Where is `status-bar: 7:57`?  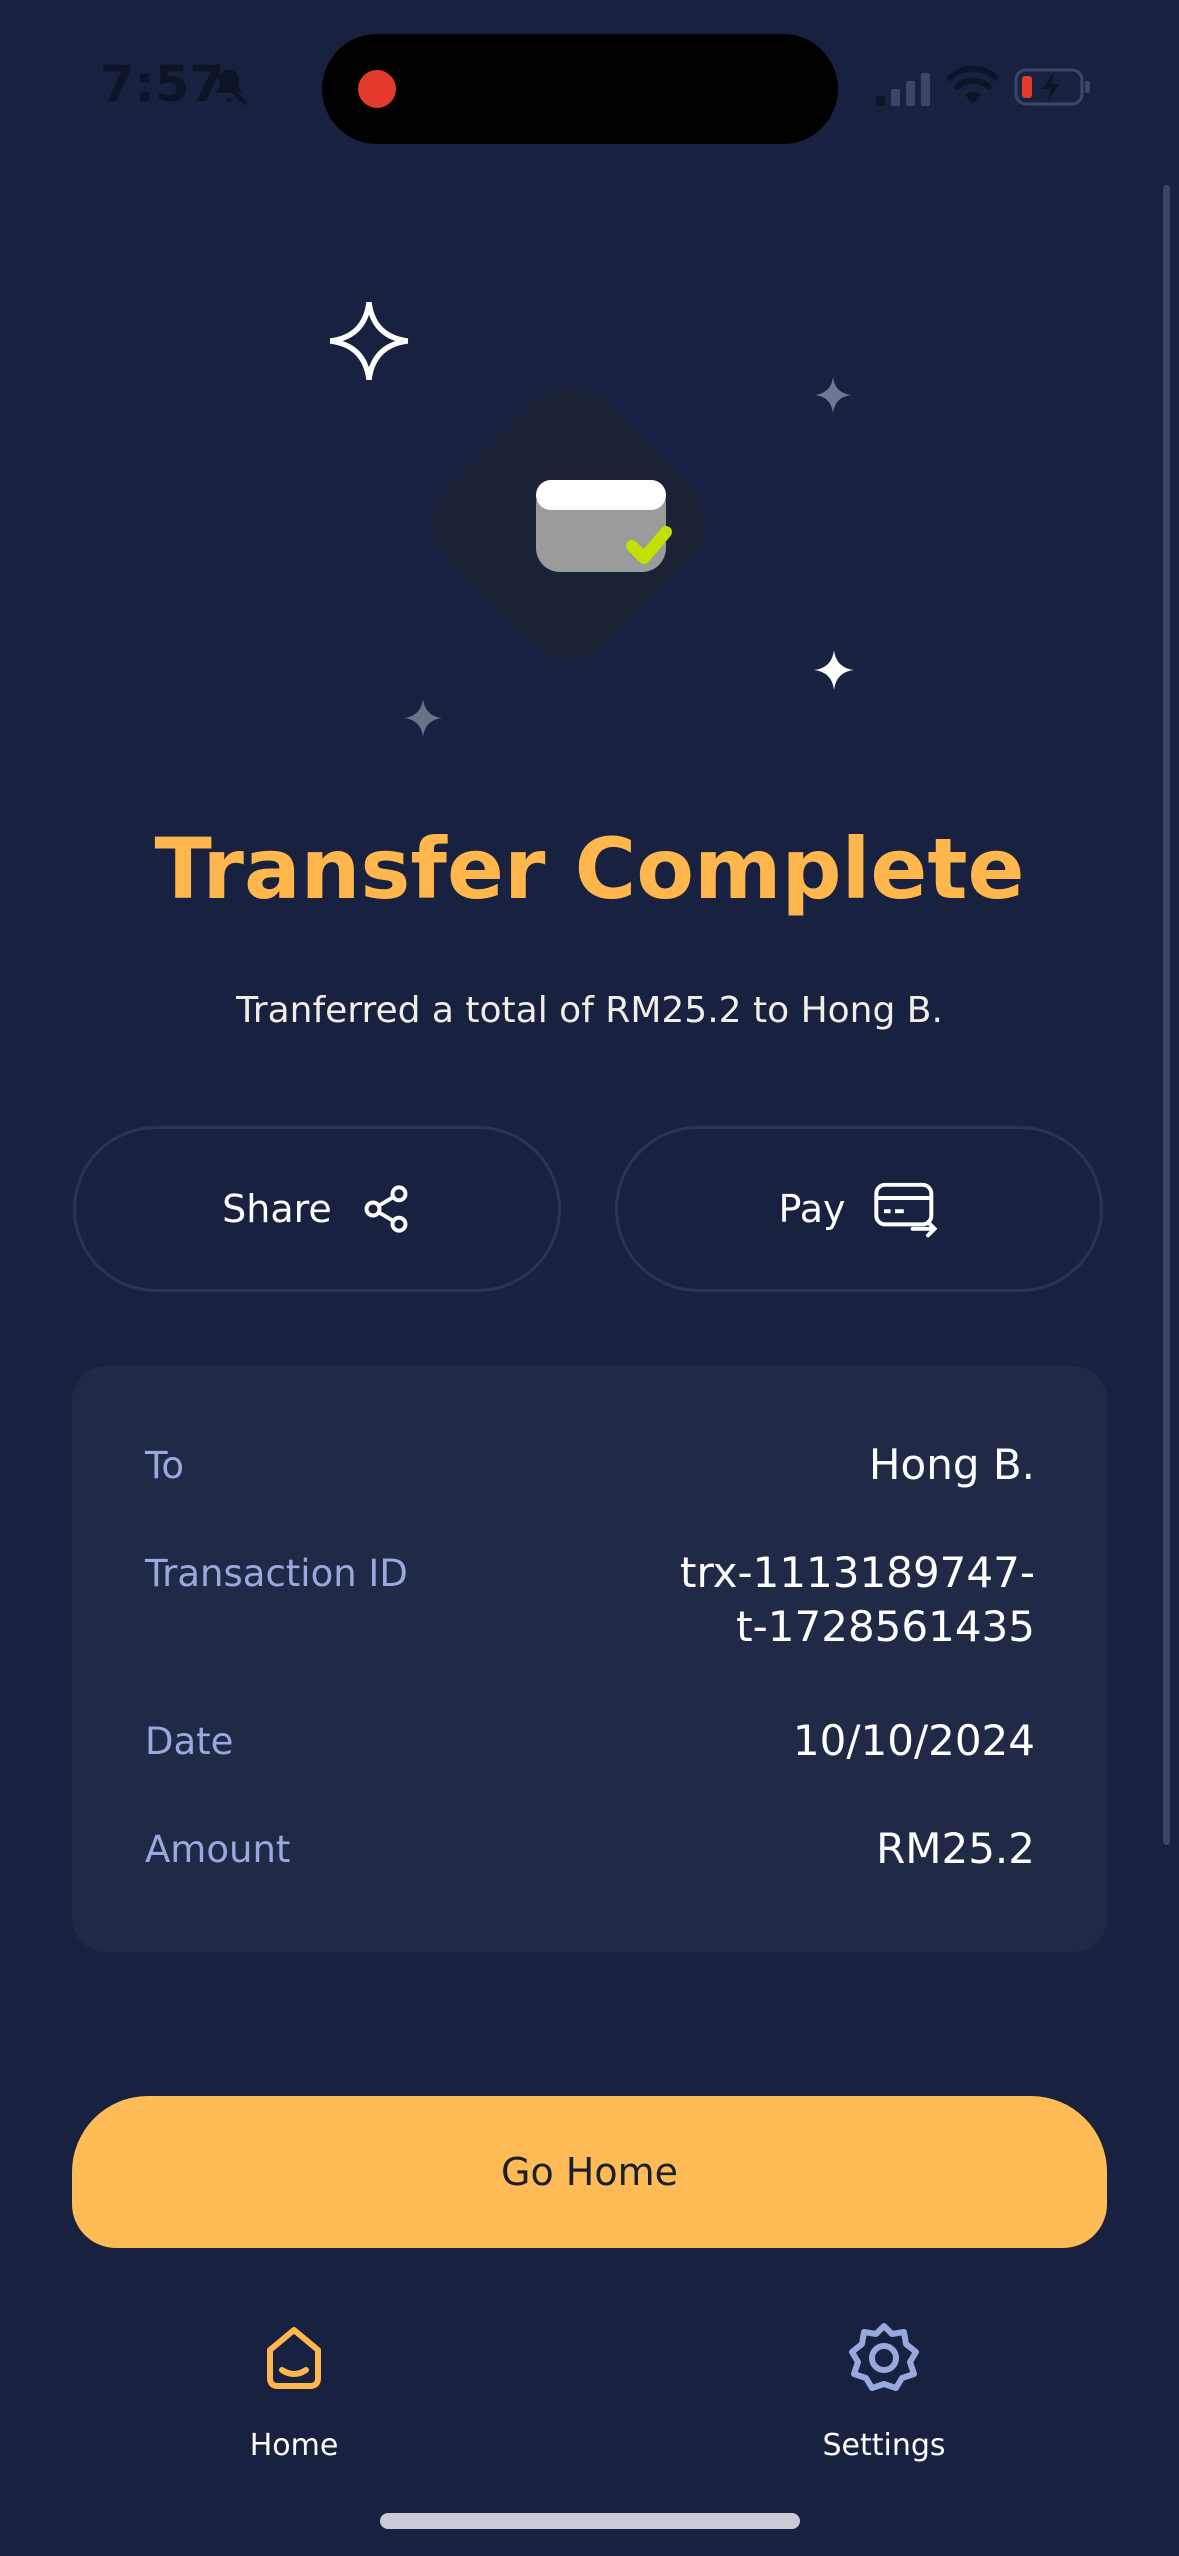
status-bar: 7:57 is located at coordinates (589, 87).